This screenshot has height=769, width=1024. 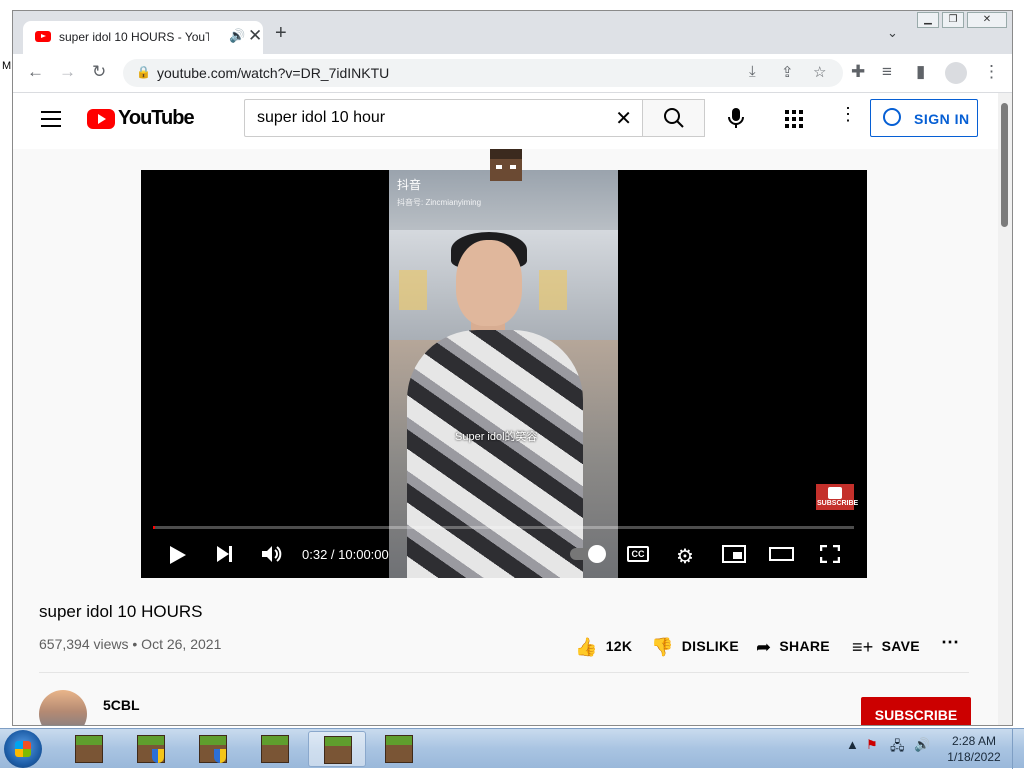 I want to click on install-app-icon: ⤓, so click(x=752, y=71).